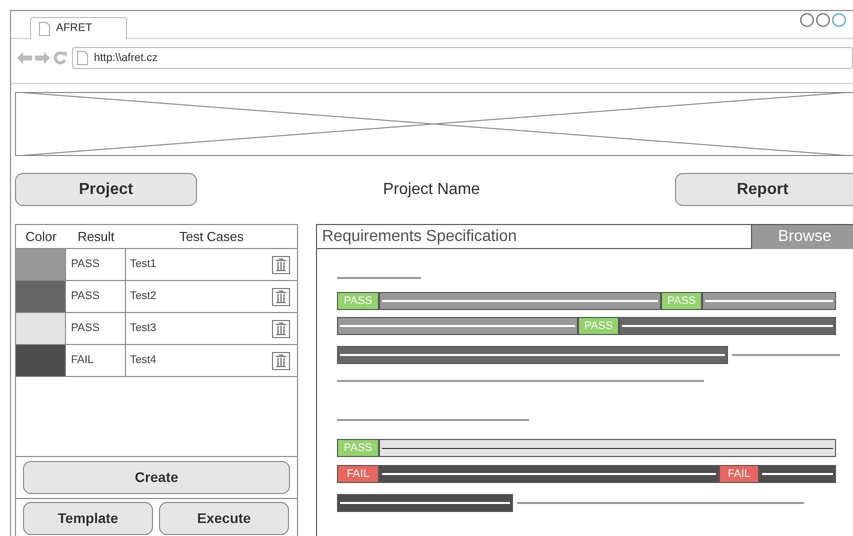  What do you see at coordinates (764, 189) in the screenshot?
I see `report-button: Report` at bounding box center [764, 189].